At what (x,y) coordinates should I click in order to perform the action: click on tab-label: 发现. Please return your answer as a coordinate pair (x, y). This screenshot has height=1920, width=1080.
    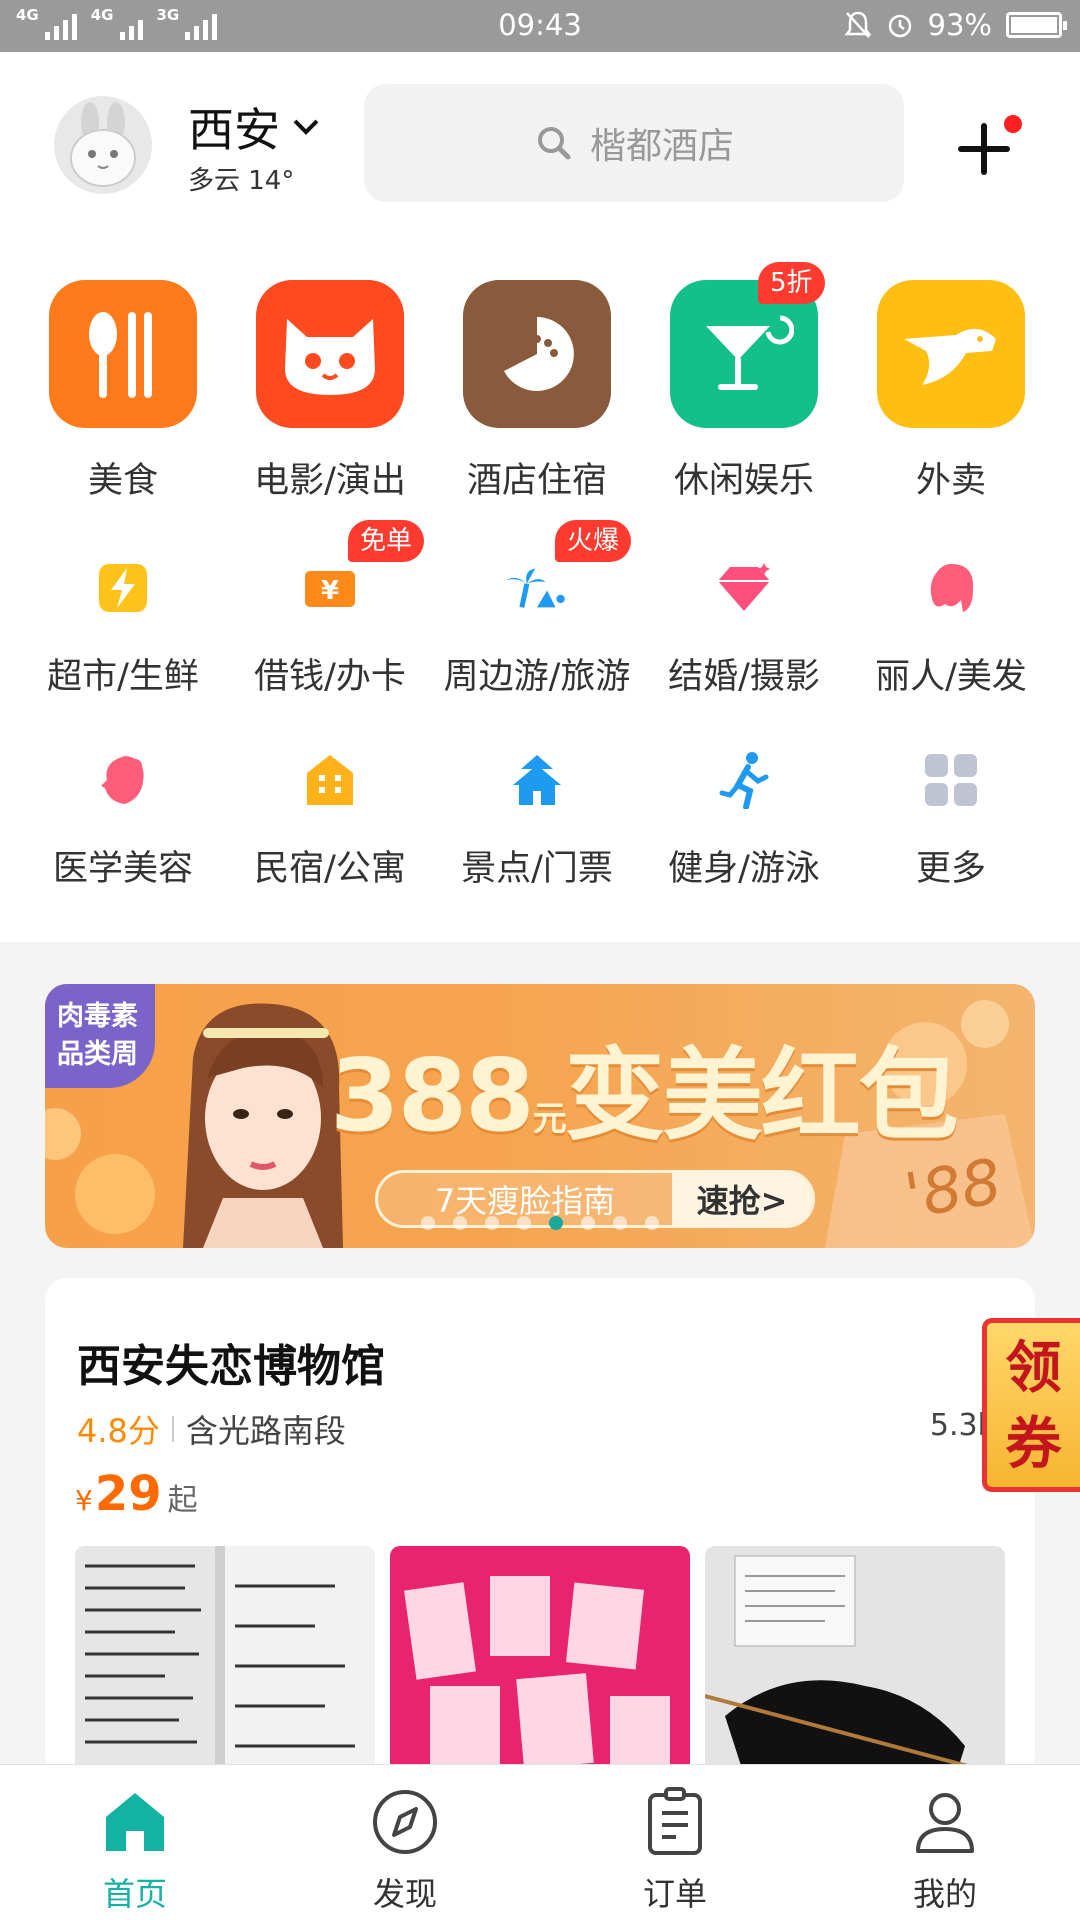
    Looking at the image, I should click on (404, 1894).